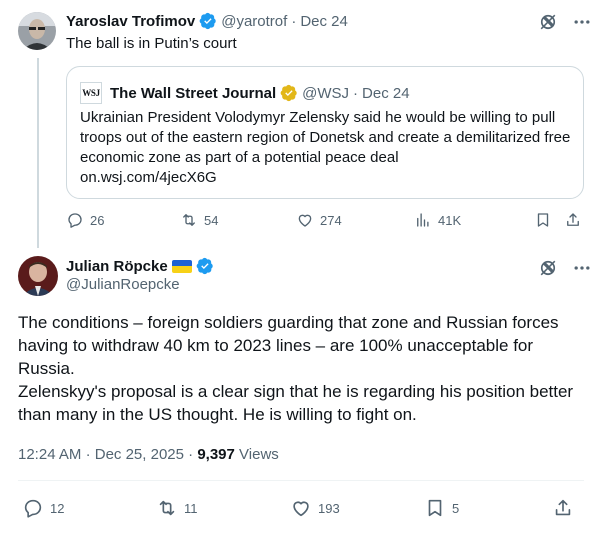  What do you see at coordinates (130, 21) in the screenshot?
I see `tweet1-author-name: Yaroslav Trofimov` at bounding box center [130, 21].